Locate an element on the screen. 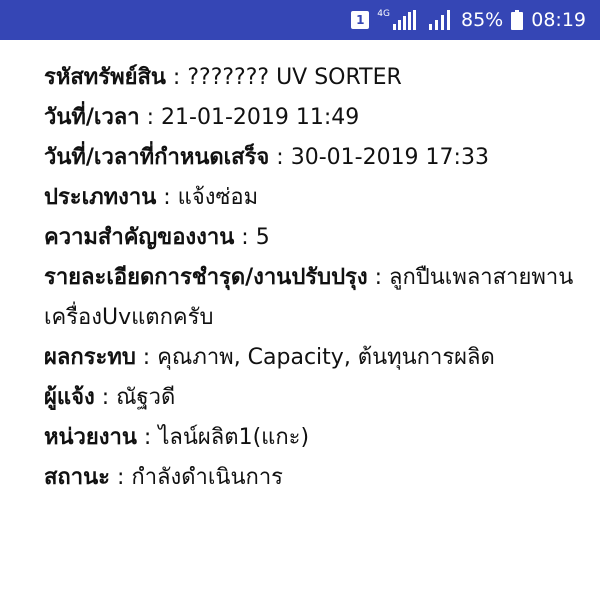 The image size is (600, 600). field-label: รายละเอียดการชำรุด/งานปรับปรุง is located at coordinates (206, 277).